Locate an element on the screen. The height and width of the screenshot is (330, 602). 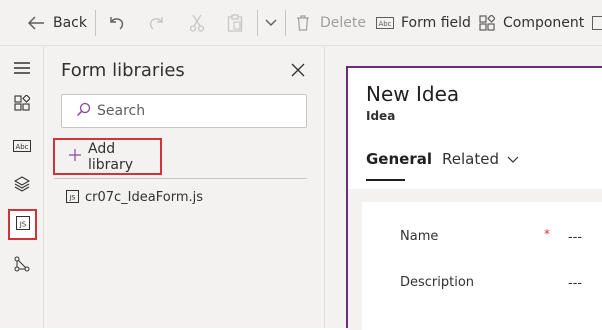
form-field-label: Form field is located at coordinates (436, 23).